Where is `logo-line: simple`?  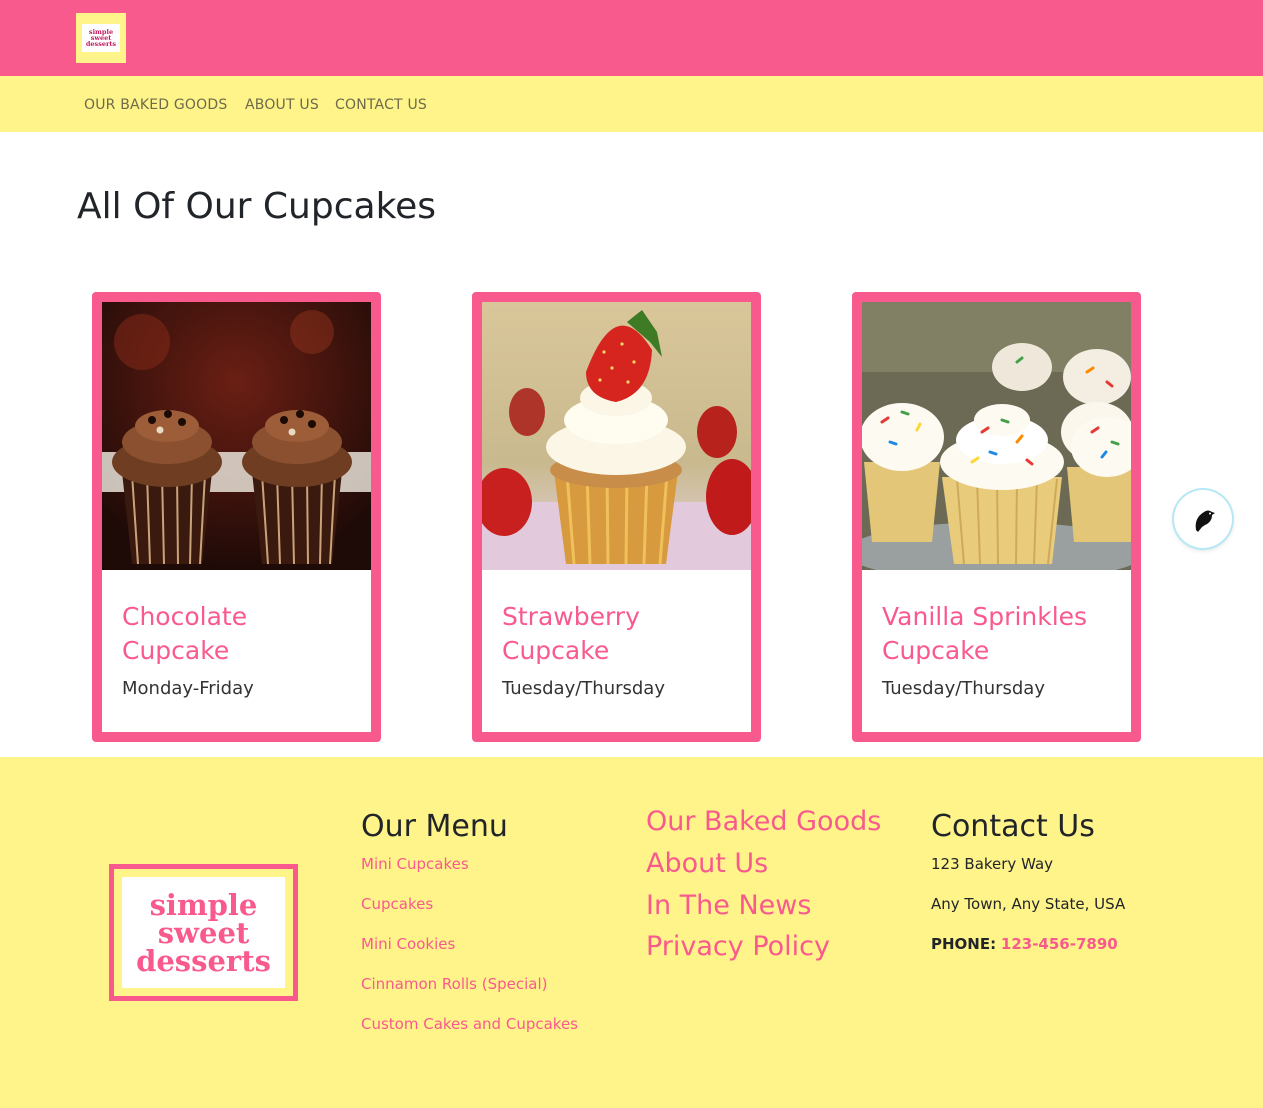 logo-line: simple is located at coordinates (203, 904).